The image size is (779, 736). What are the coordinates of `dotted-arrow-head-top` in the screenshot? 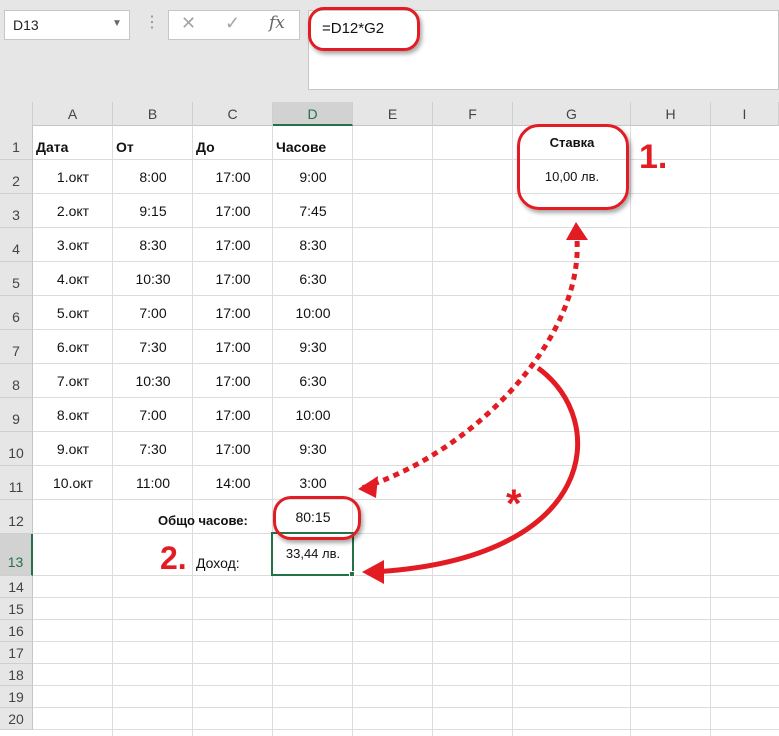 It's located at (577, 231).